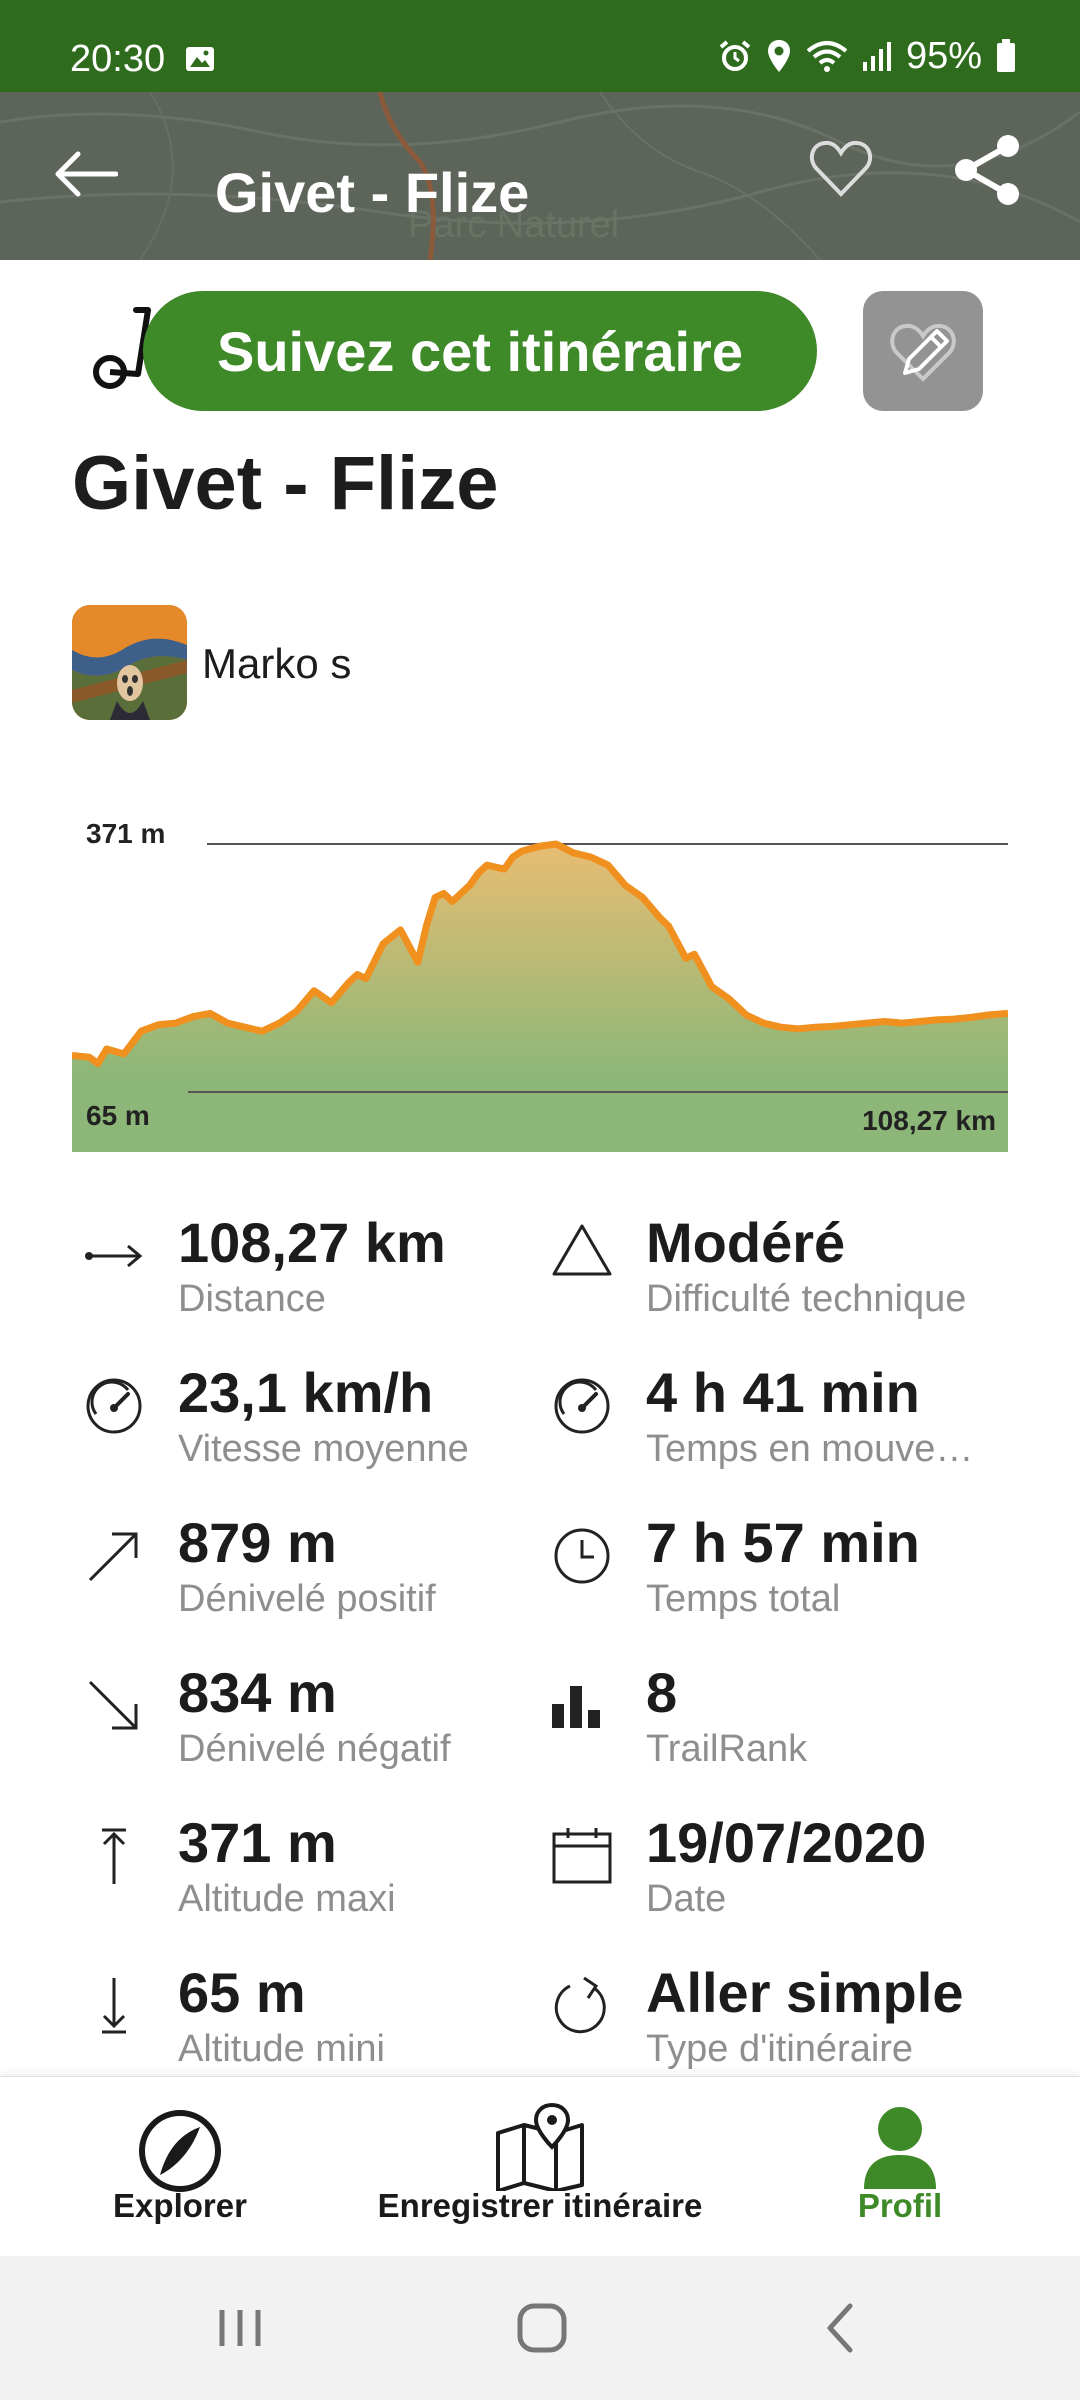 The height and width of the screenshot is (2400, 1080). I want to click on alarm-icon, so click(735, 55).